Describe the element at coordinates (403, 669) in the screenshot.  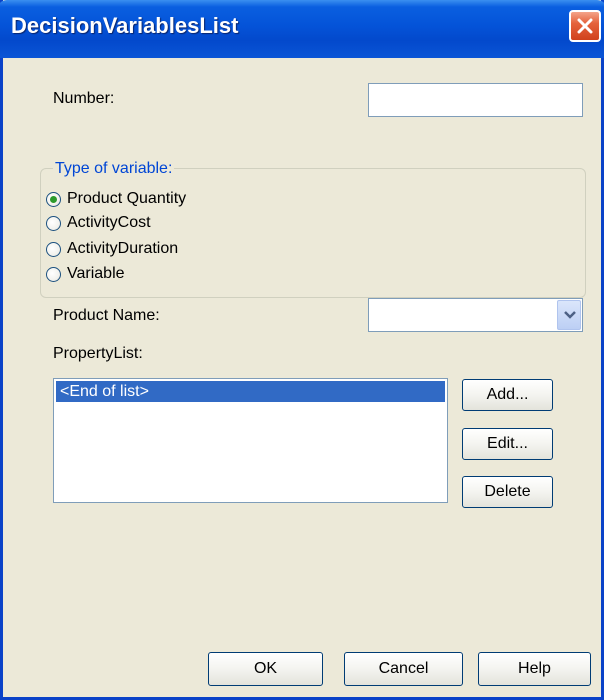
I see `cancel-button: Cancel` at that location.